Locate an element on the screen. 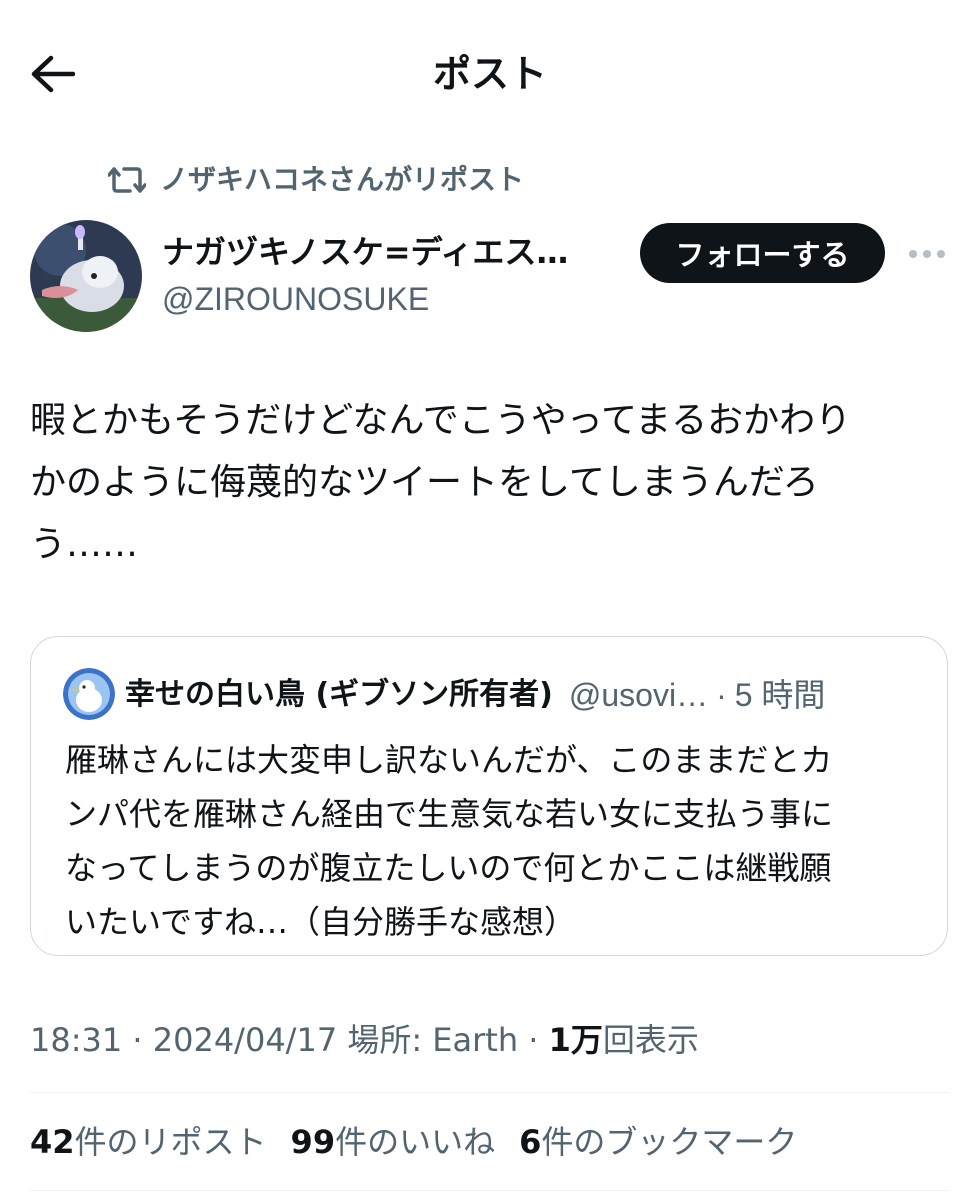  quote-line: 雁琳さんには大変申し訳ないんだが、このままだとカ is located at coordinates (449, 760).